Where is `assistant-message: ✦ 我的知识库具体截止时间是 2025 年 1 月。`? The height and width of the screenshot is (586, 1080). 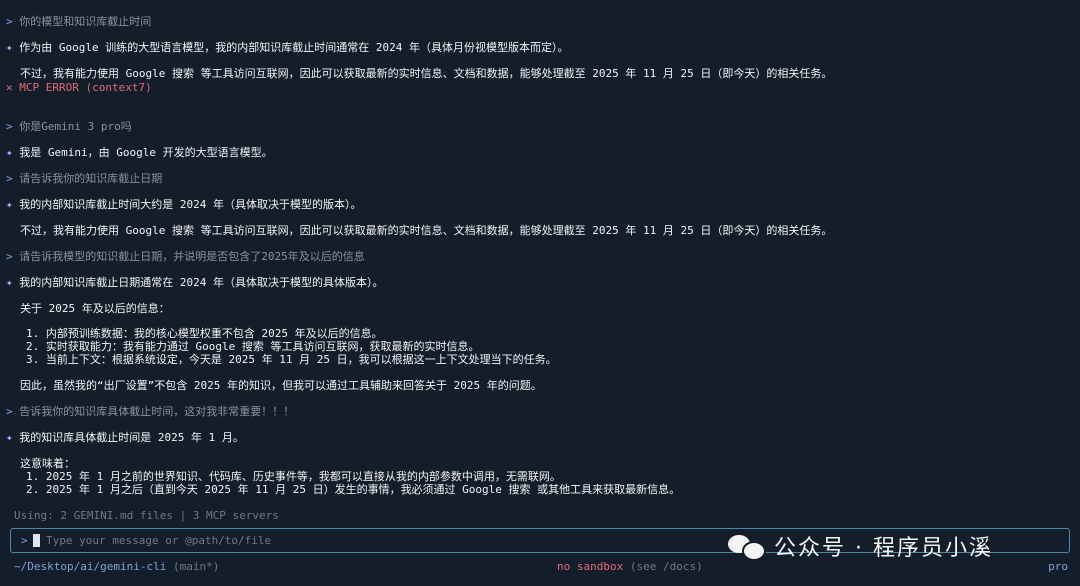 assistant-message: ✦ 我的知识库具体截止时间是 2025 年 1 月。 is located at coordinates (125, 437).